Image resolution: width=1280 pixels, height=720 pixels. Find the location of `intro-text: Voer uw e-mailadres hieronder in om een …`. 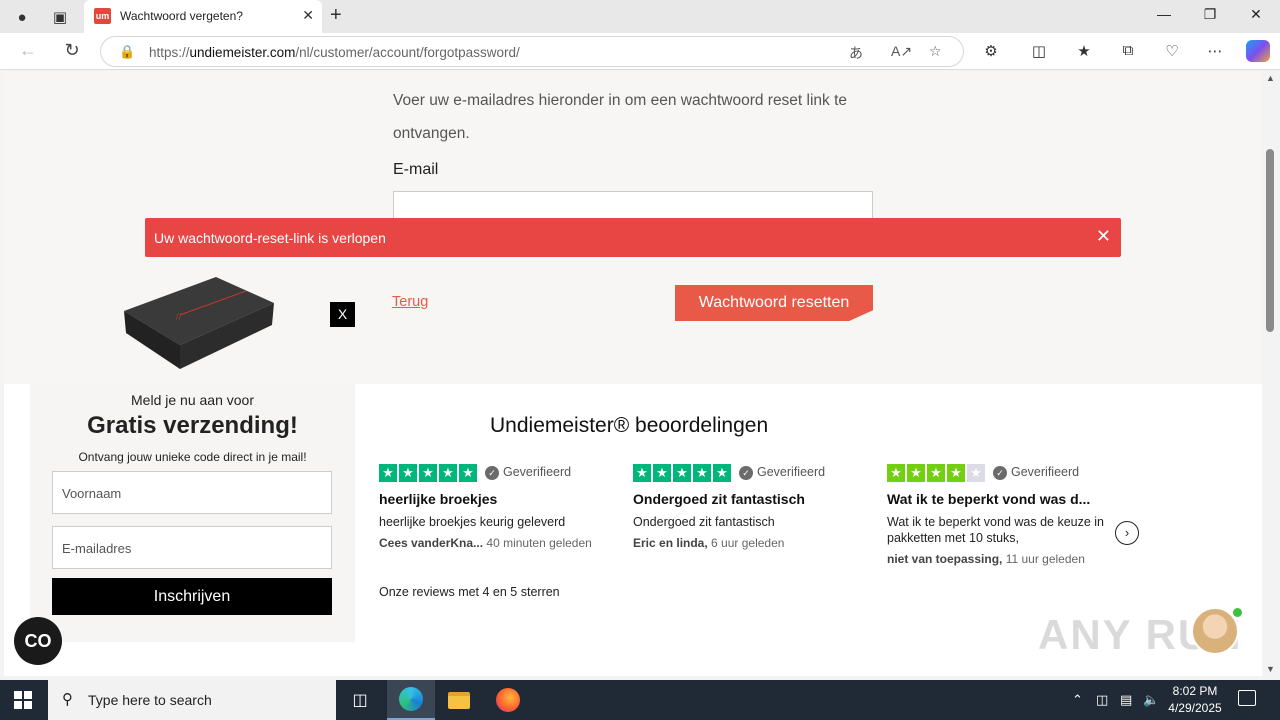

intro-text: Voer uw e-mailadres hieronder in om een … is located at coordinates (620, 117).